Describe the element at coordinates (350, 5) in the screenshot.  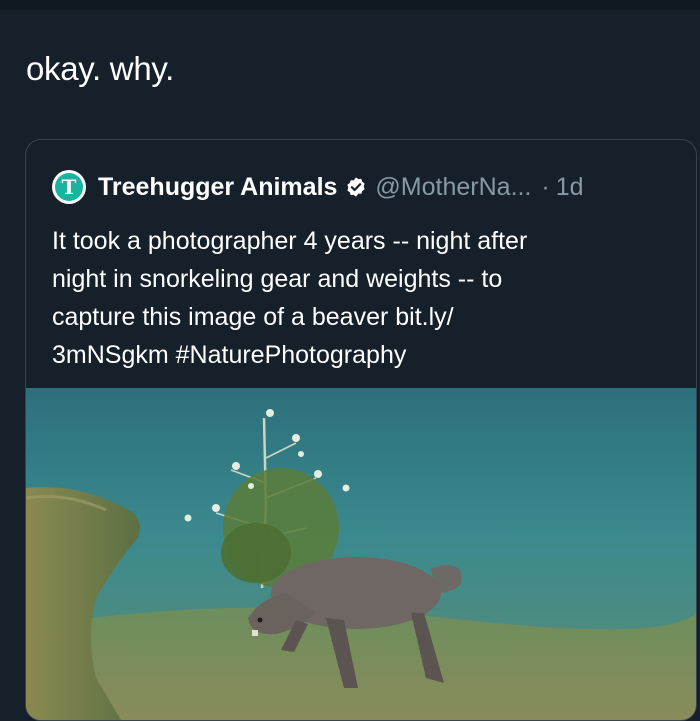
I see `top-edge` at that location.